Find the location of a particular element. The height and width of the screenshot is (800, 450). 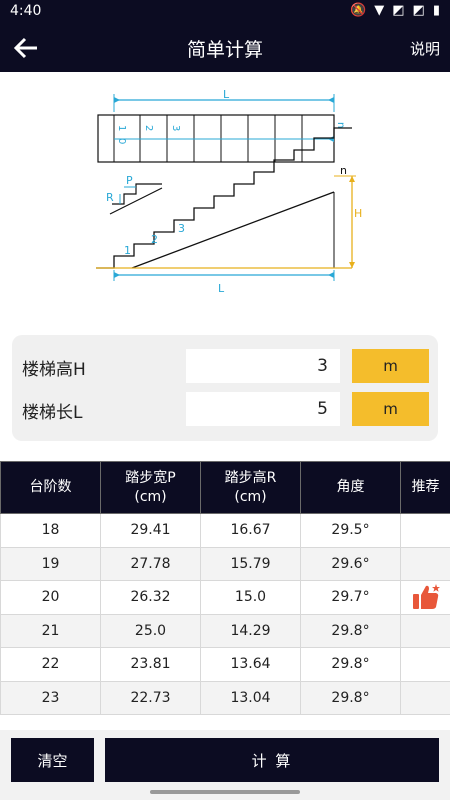

bottom-l-label: L is located at coordinates (221, 288).